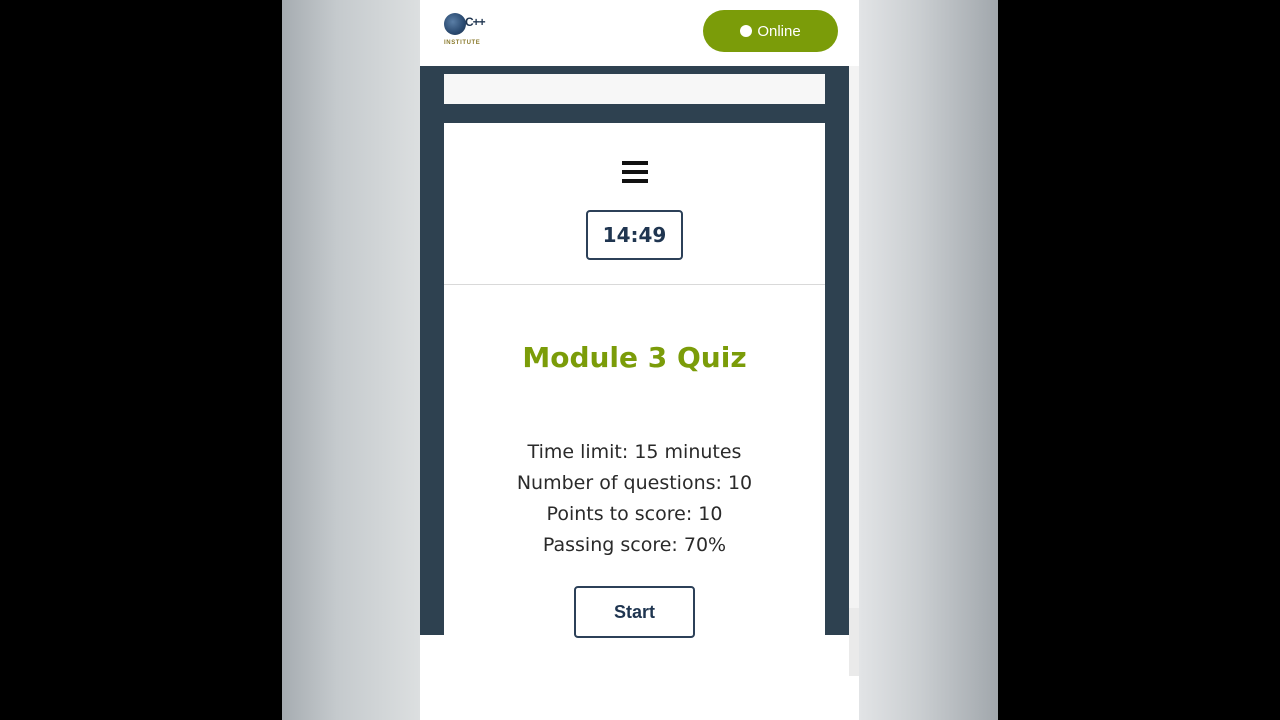  I want to click on detail-number-of-questions: Number of questions: 10, so click(634, 483).